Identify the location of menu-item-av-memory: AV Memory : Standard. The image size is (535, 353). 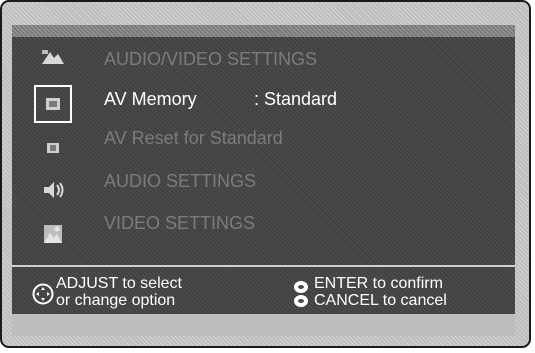
(254, 99).